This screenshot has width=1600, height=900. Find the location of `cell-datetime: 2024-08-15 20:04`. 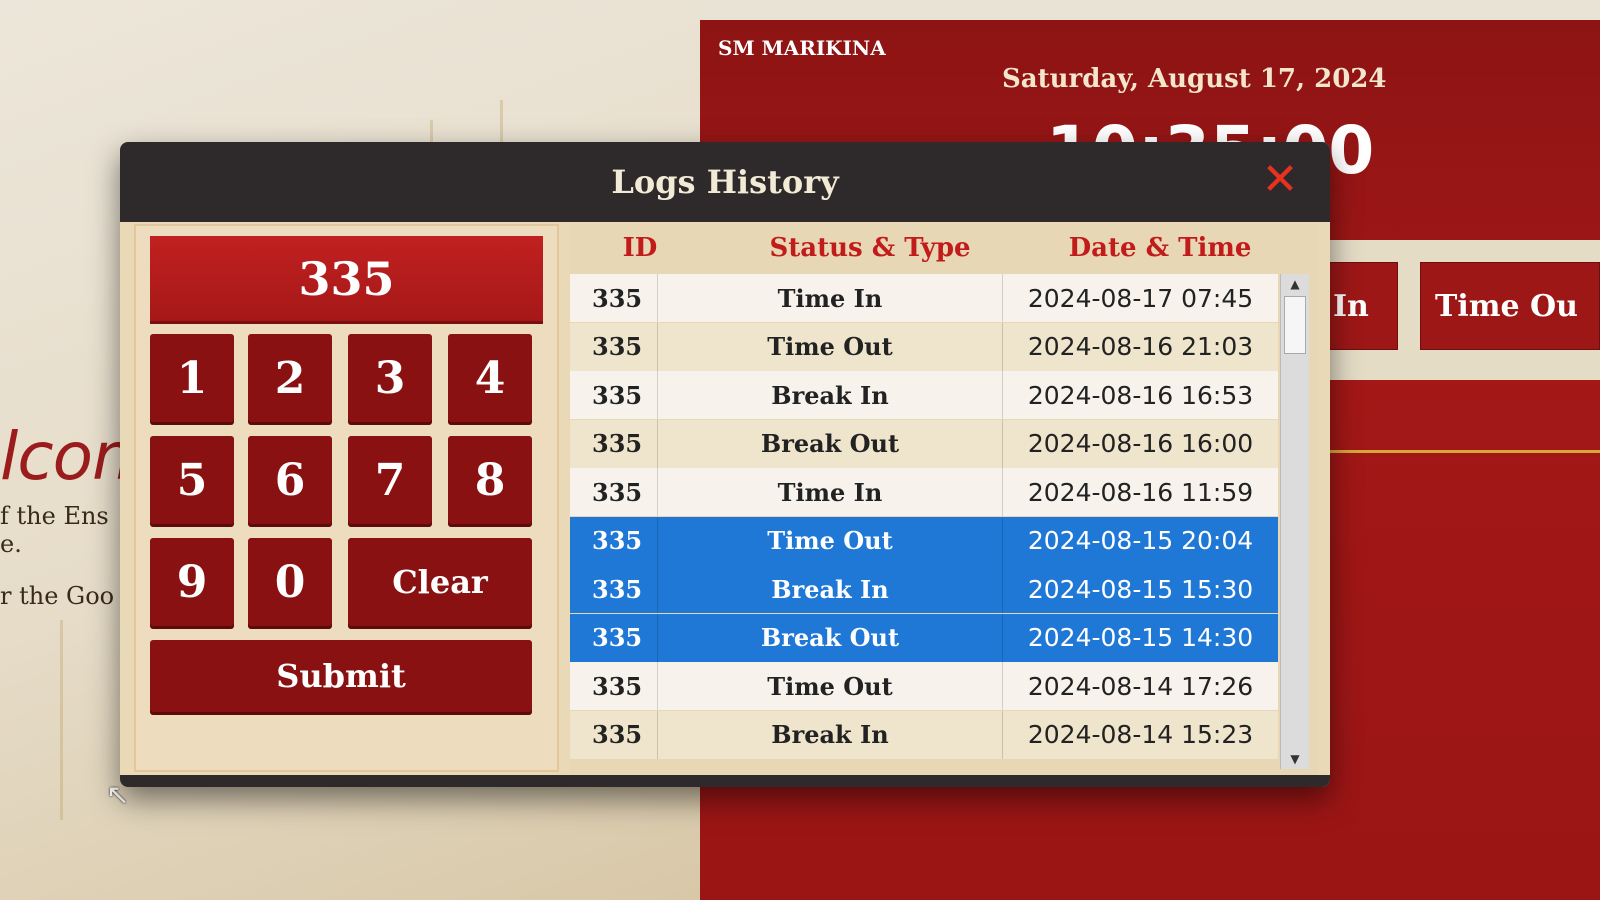

cell-datetime: 2024-08-15 20:04 is located at coordinates (1140, 540).